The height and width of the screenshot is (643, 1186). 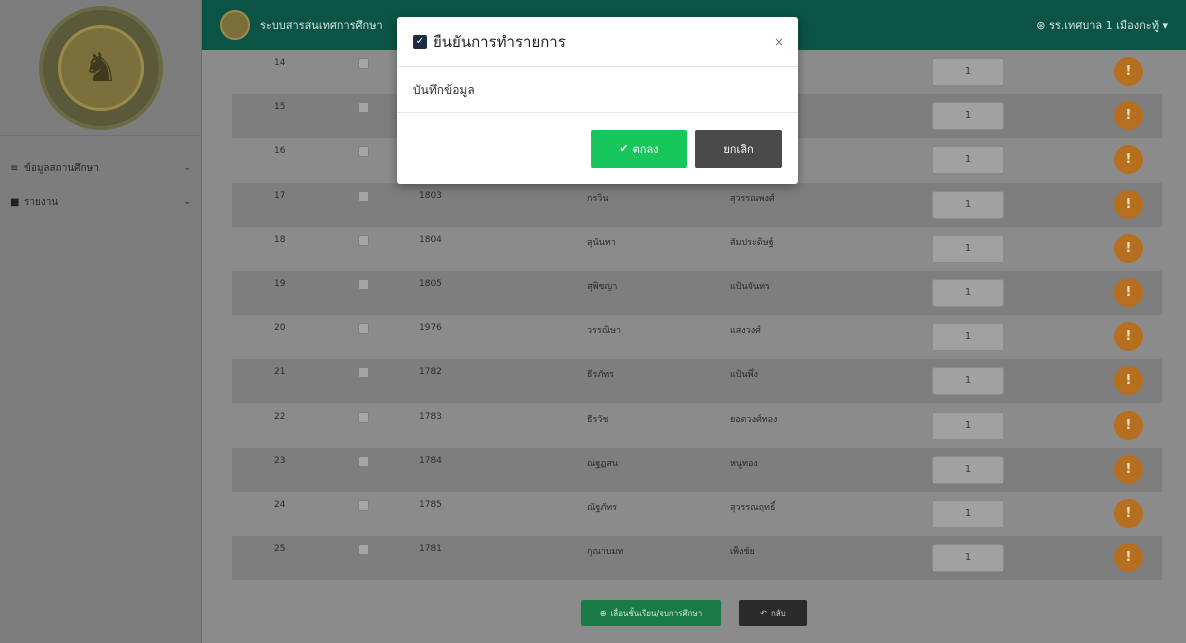 I want to click on back-button: ↶ กลับ, so click(x=773, y=613).